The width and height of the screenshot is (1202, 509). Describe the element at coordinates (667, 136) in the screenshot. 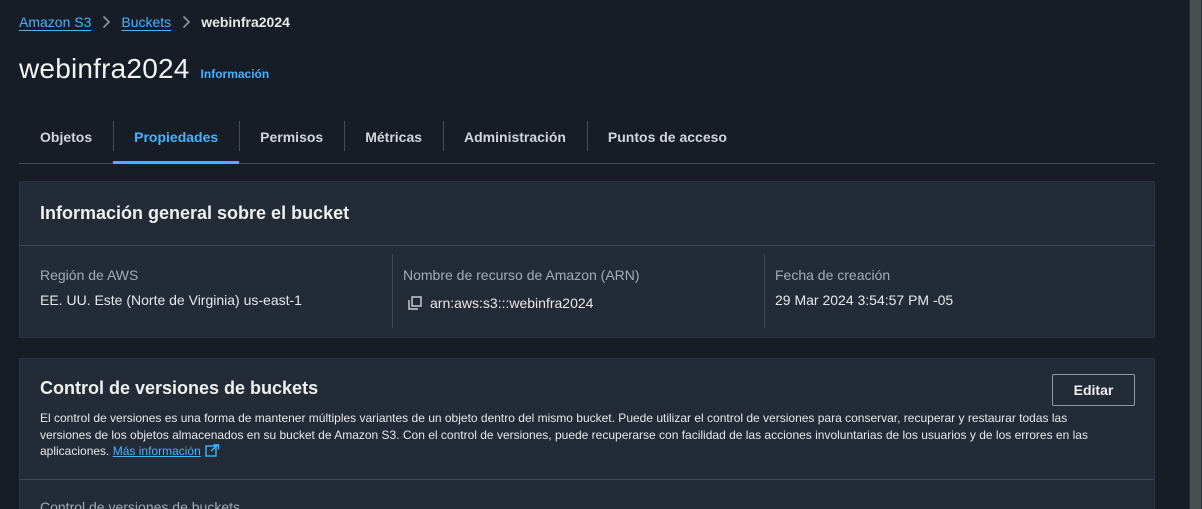

I see `tab-puntos-de-acceso: Puntos de acceso` at that location.